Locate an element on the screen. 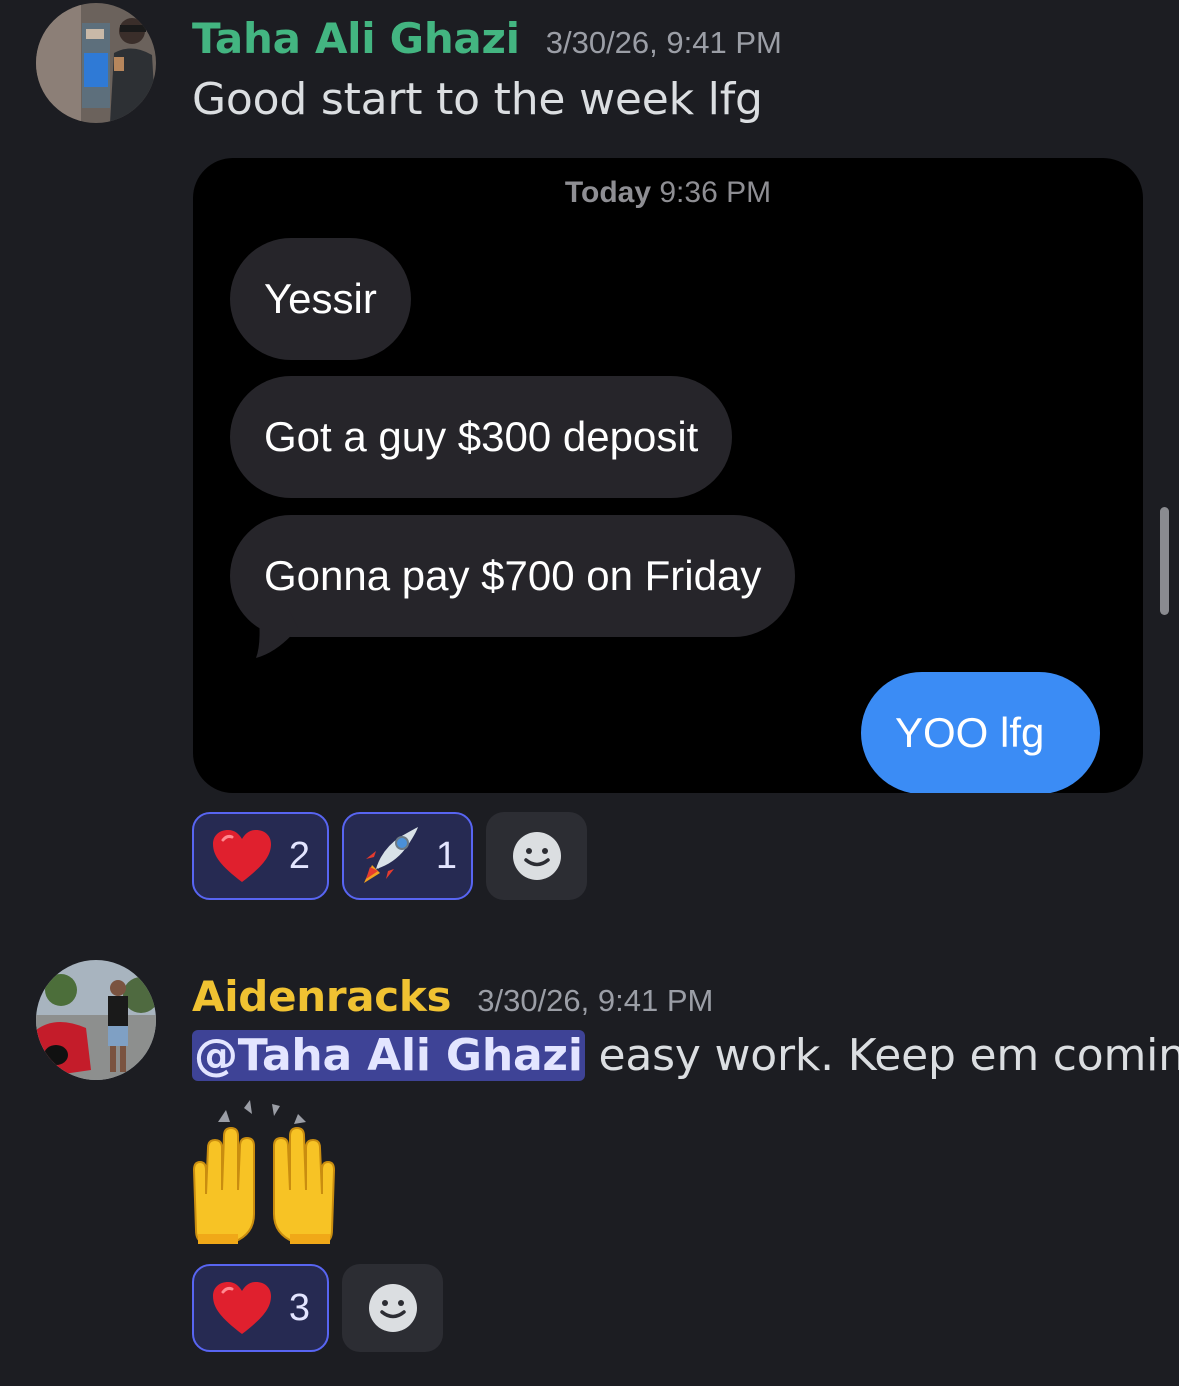 The image size is (1179, 1386). received-bubble: Got a guy $300 deposit is located at coordinates (481, 437).